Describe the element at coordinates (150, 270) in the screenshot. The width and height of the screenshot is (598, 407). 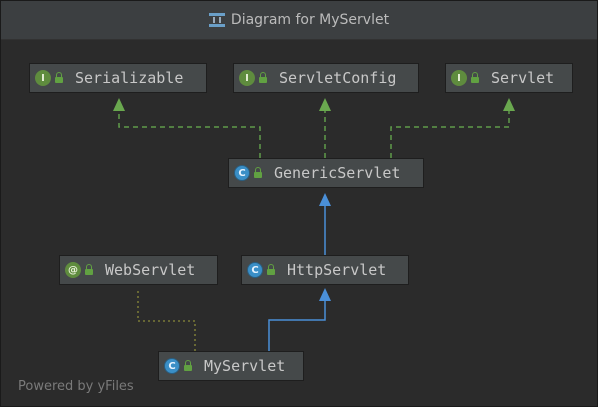
I see `node-label: WebServlet` at that location.